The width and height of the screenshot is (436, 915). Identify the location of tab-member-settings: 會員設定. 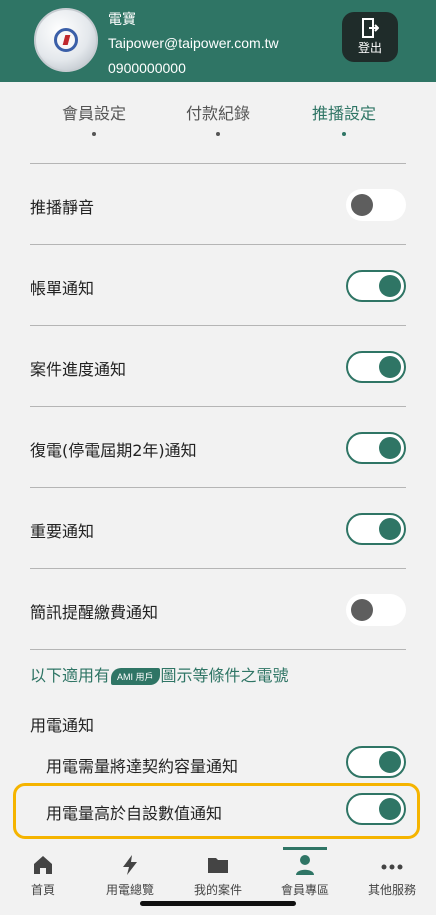
(94, 118).